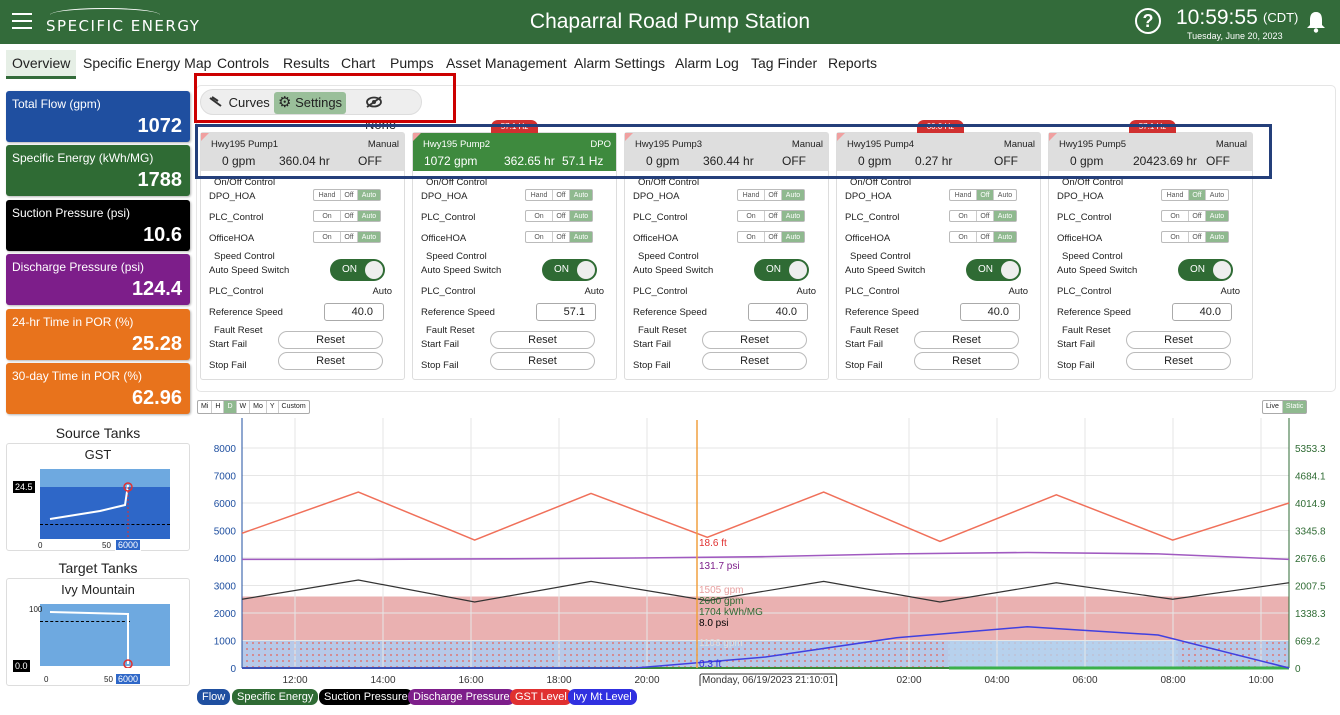 This screenshot has width=1340, height=715. What do you see at coordinates (275, 697) in the screenshot?
I see `legend-specific-energy: Specific Energy` at bounding box center [275, 697].